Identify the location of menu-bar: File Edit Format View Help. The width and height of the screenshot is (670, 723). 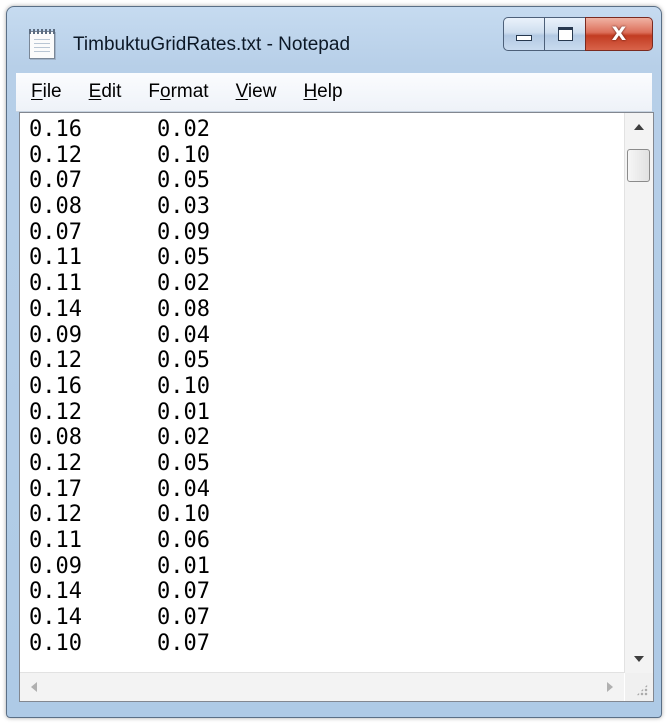
(334, 92).